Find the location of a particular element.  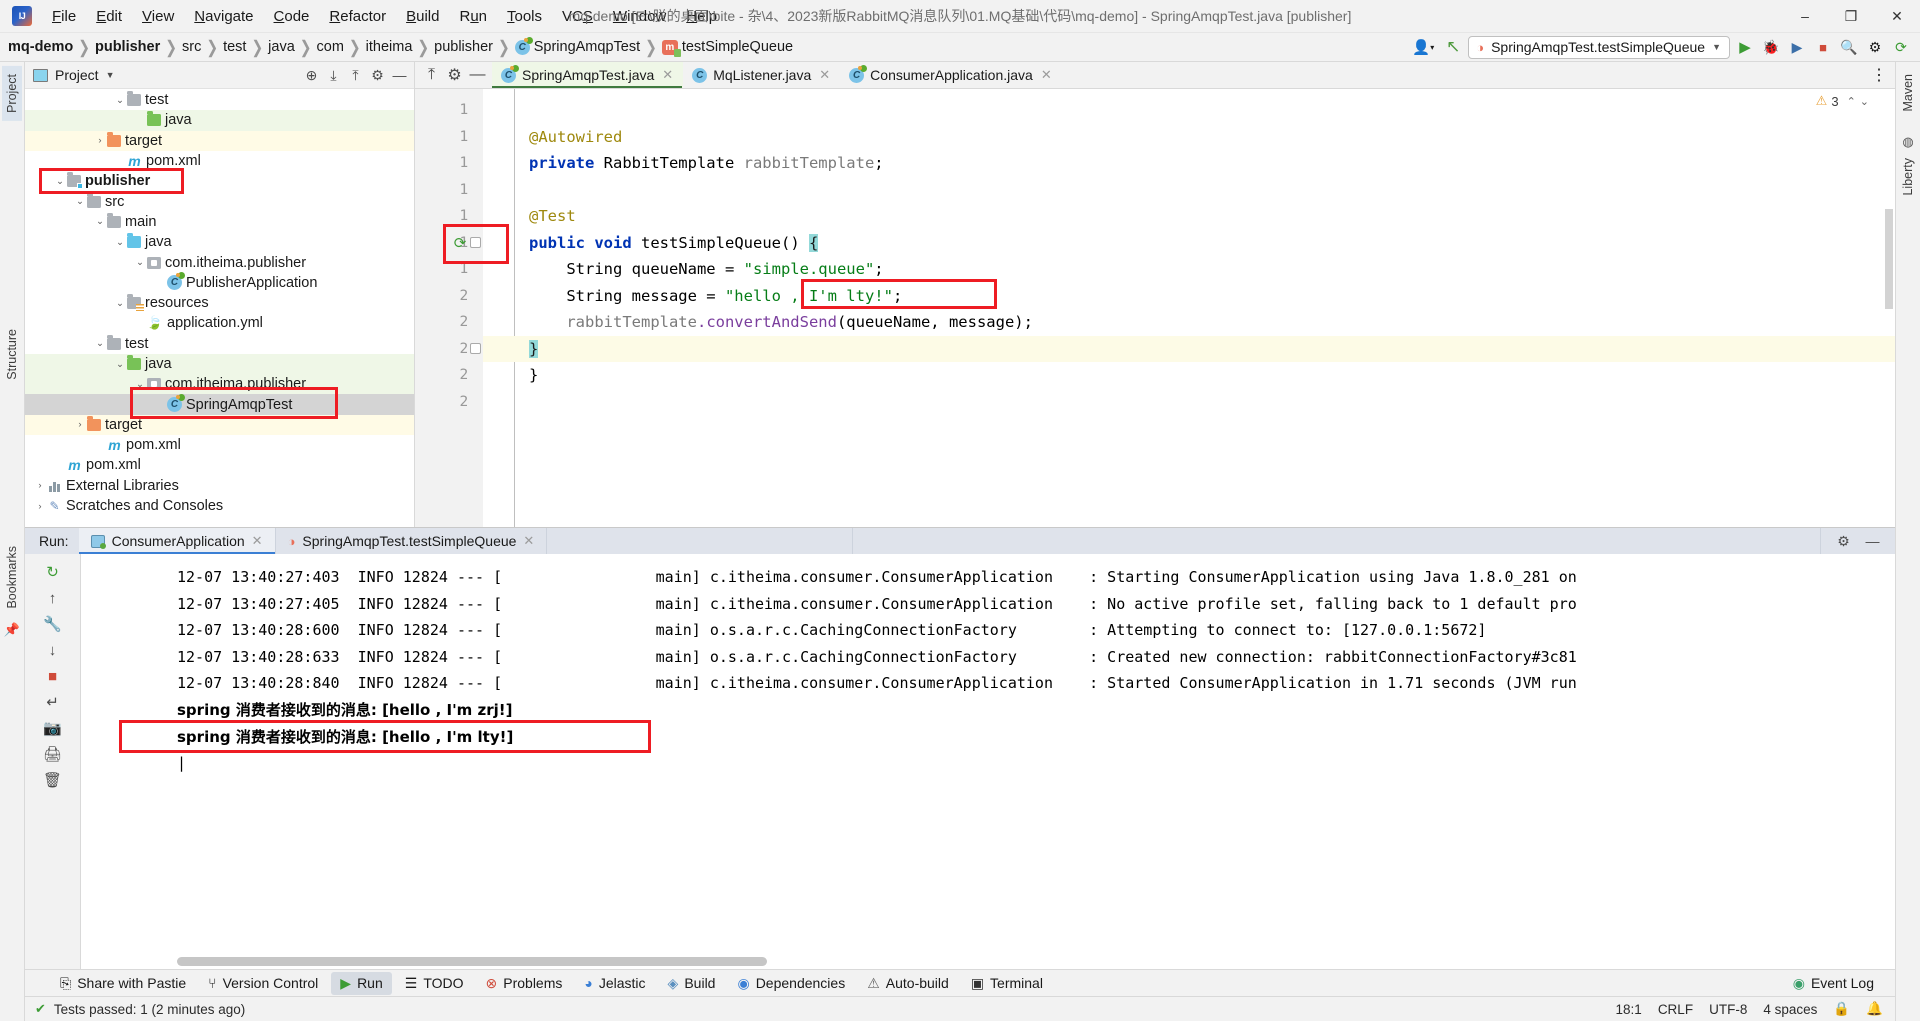

tw-run: ▶ Run is located at coordinates (361, 983).